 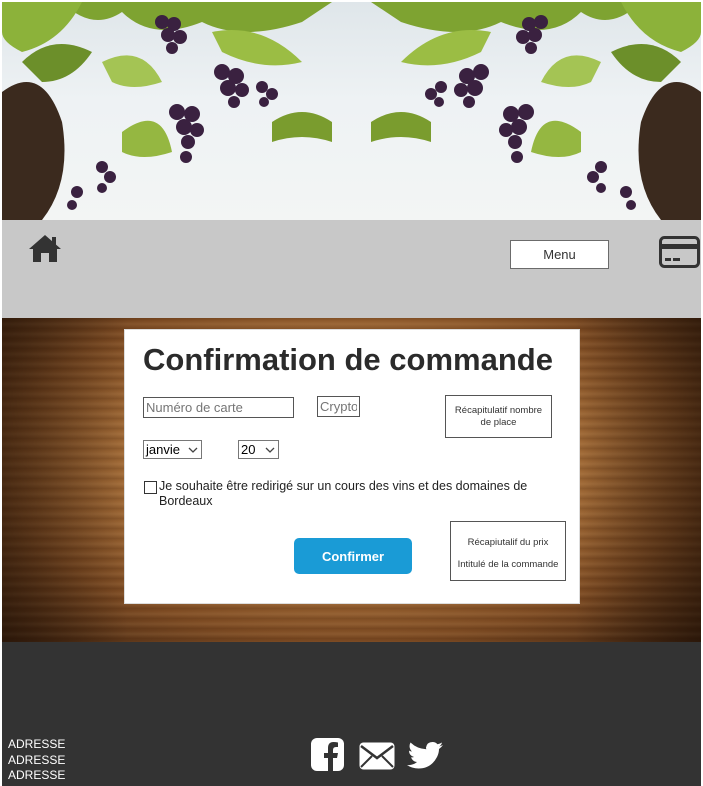 What do you see at coordinates (353, 556) in the screenshot?
I see `confirm-button: Confirmer` at bounding box center [353, 556].